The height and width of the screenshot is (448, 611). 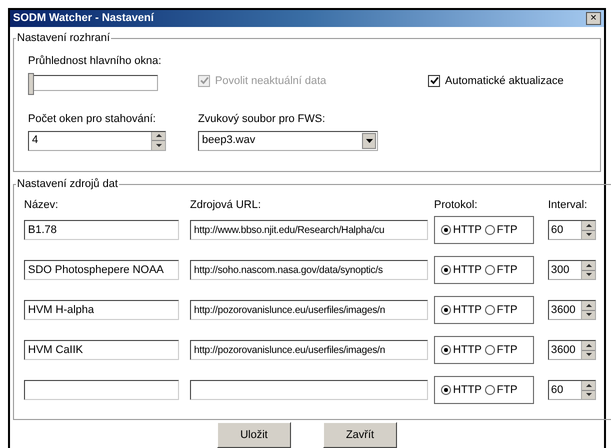 What do you see at coordinates (95, 61) in the screenshot?
I see `opacity-label: Průhlednost hlavního okna:` at bounding box center [95, 61].